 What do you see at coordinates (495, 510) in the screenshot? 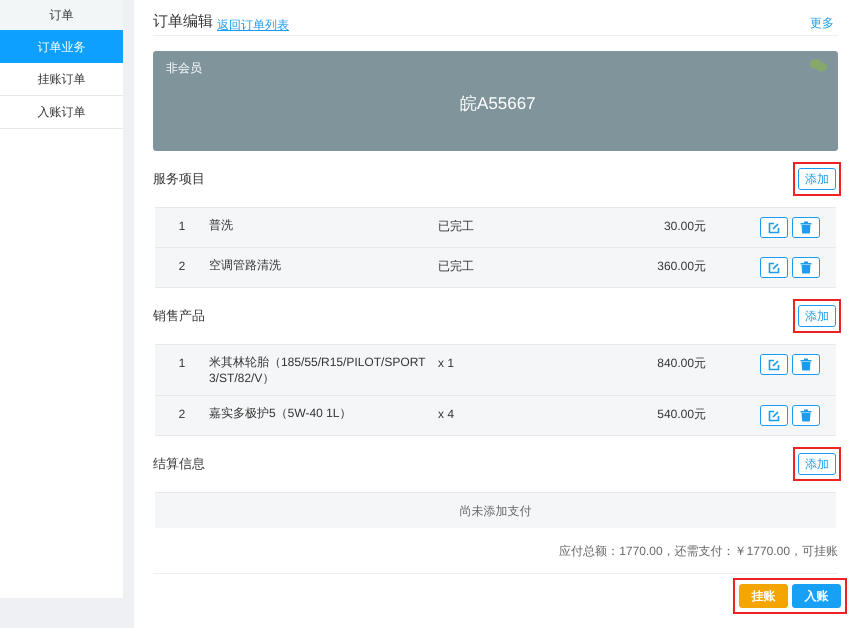
I see `empty-state: 尚未添加支付` at bounding box center [495, 510].